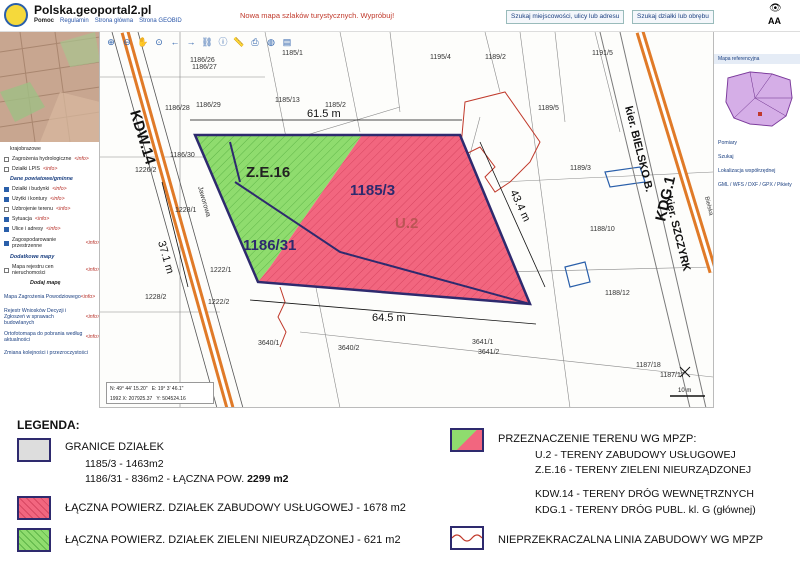  I want to click on layer-row-situation: Sytuacja <info>, so click(49, 219).